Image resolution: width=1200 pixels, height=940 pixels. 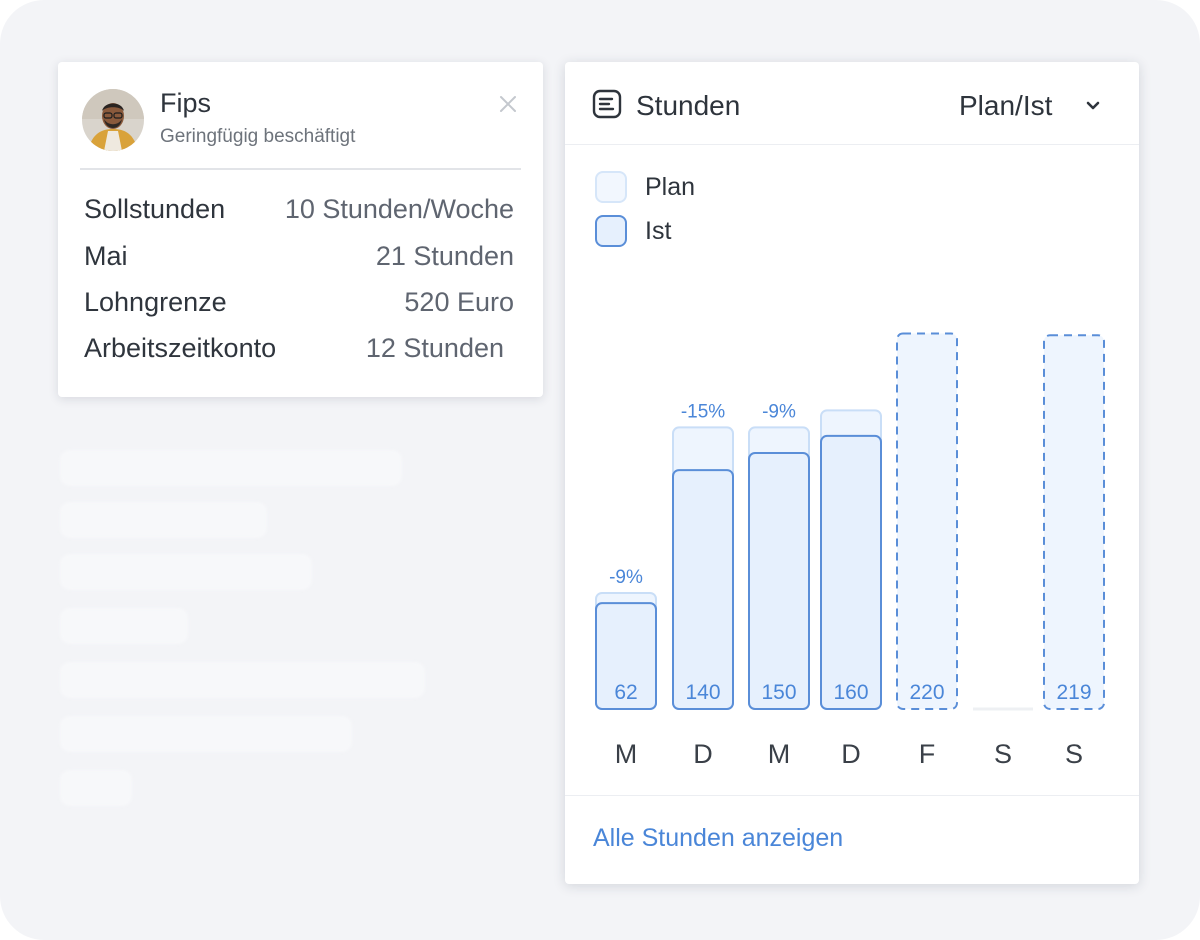 I want to click on close-icon, so click(x=508, y=104).